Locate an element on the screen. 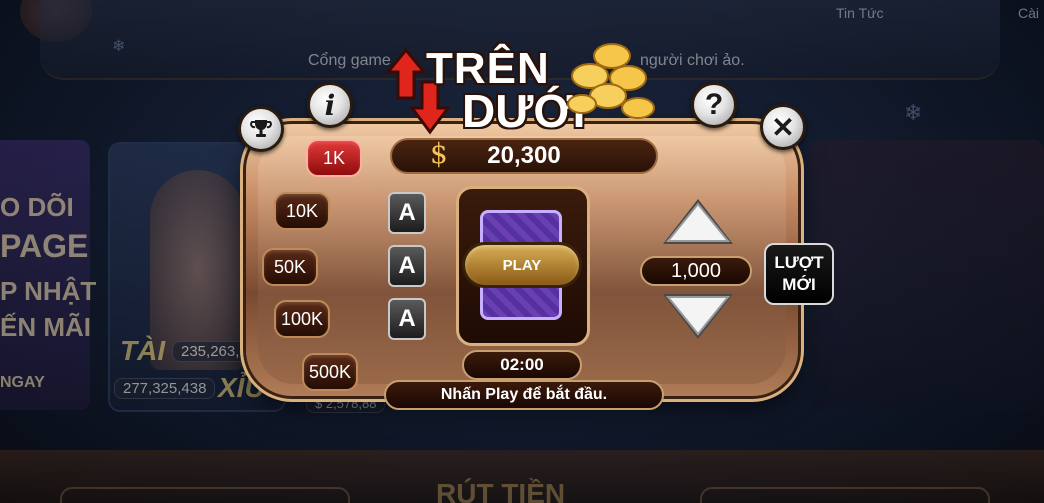 This screenshot has width=1044, height=503. lobby-tab-news: Tin Tức is located at coordinates (860, 13).